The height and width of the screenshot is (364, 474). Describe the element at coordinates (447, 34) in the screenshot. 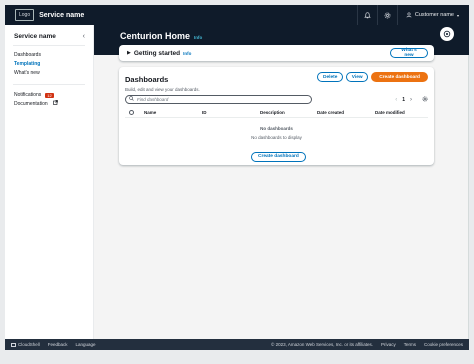

I see `help-icon` at that location.